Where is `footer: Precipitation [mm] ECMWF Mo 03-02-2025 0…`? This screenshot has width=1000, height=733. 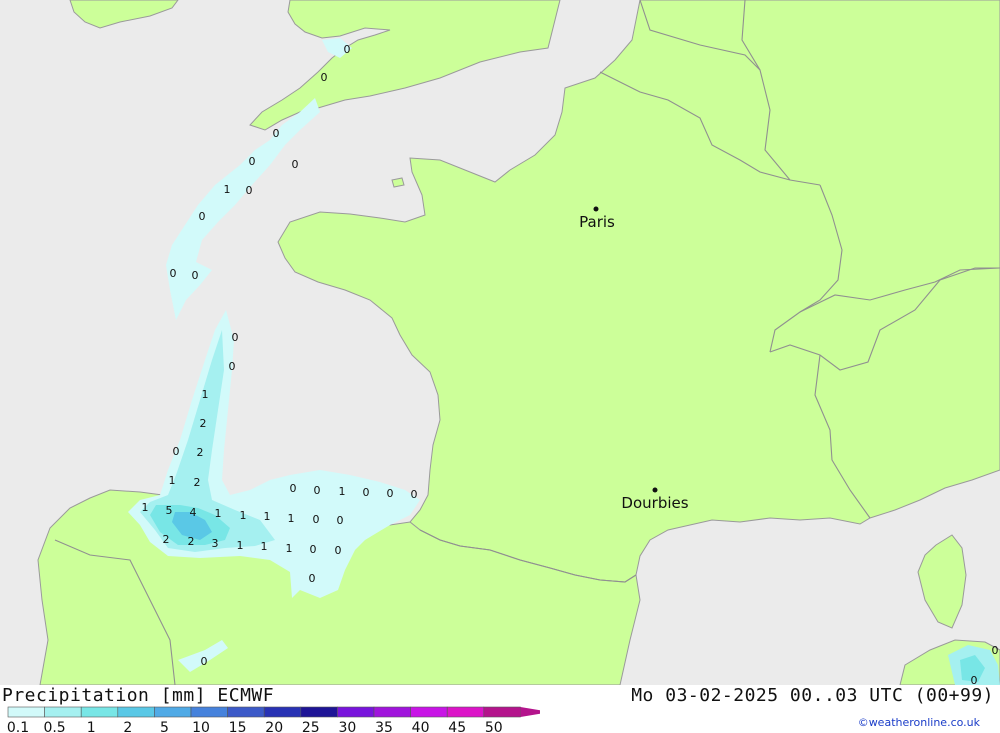 footer: Precipitation [mm] ECMWF Mo 03-02-2025 0… is located at coordinates (500, 709).